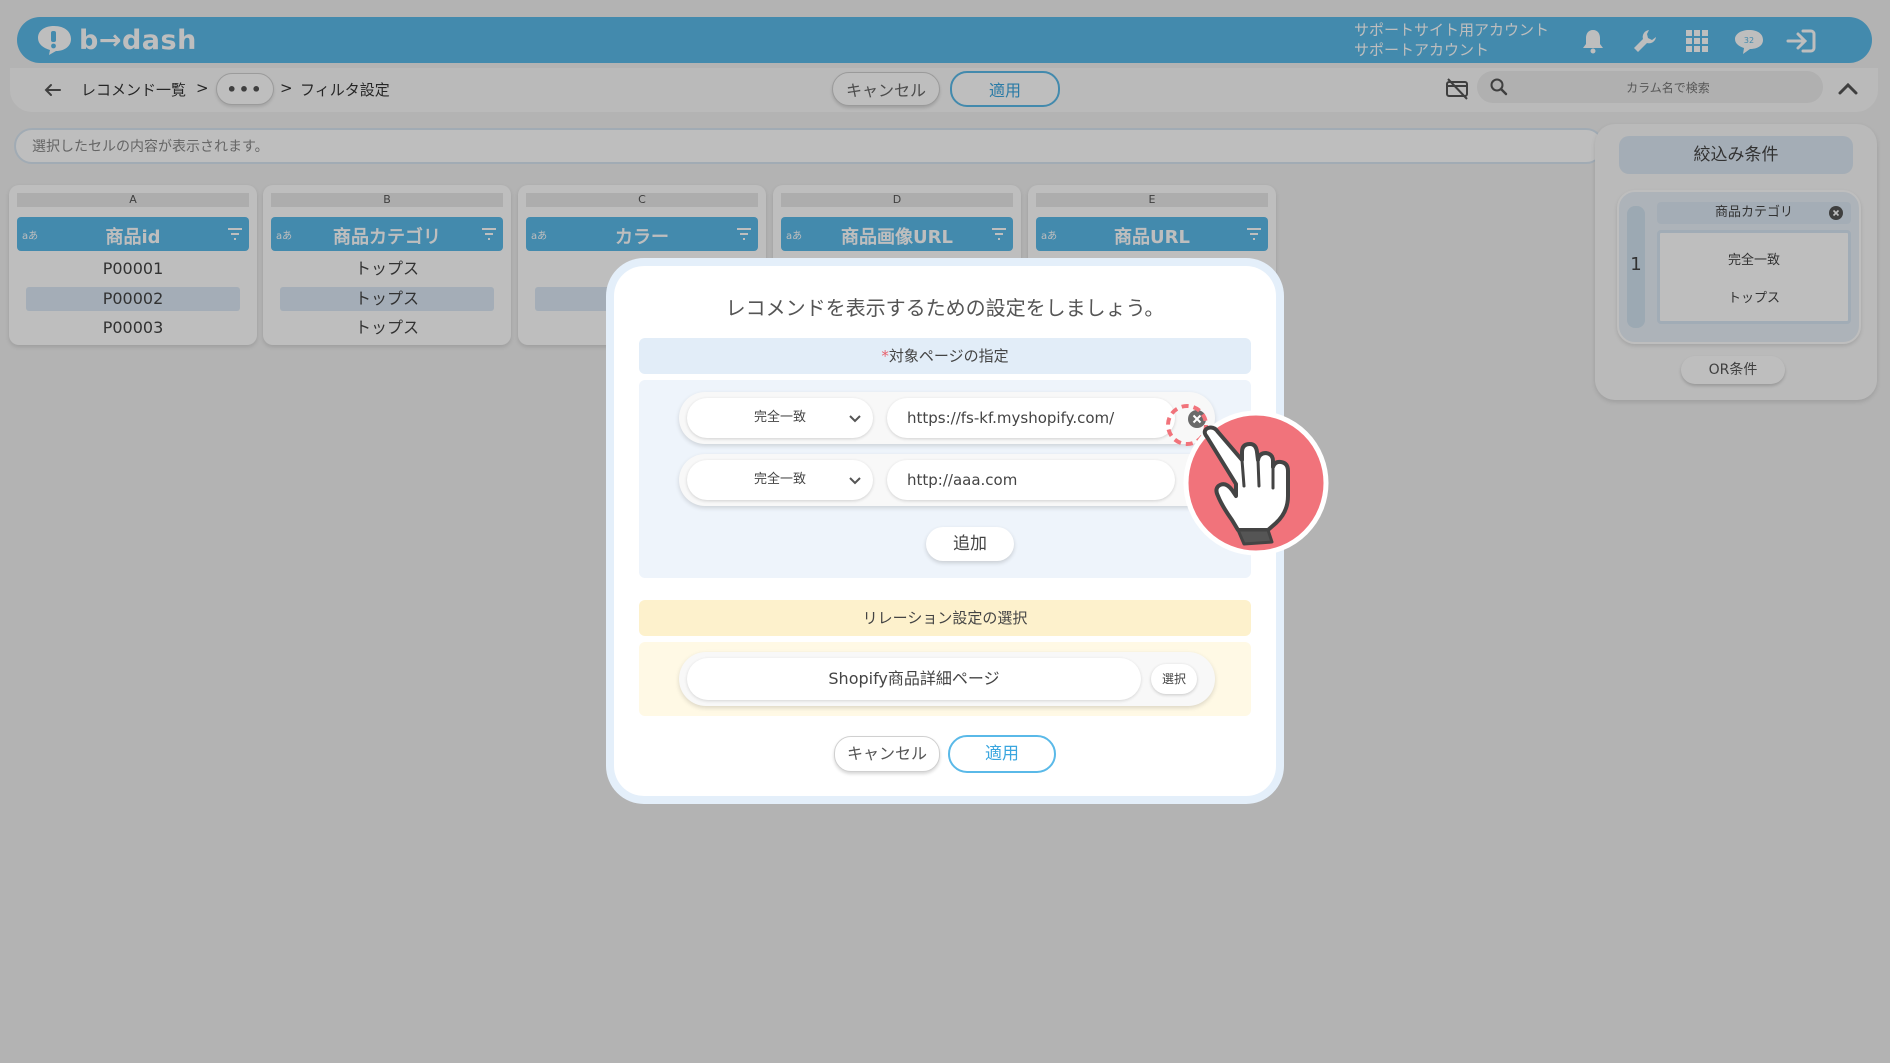 The image size is (1890, 1063). Describe the element at coordinates (945, 618) in the screenshot. I see `relation-section-header: リレーション設定の選択` at that location.